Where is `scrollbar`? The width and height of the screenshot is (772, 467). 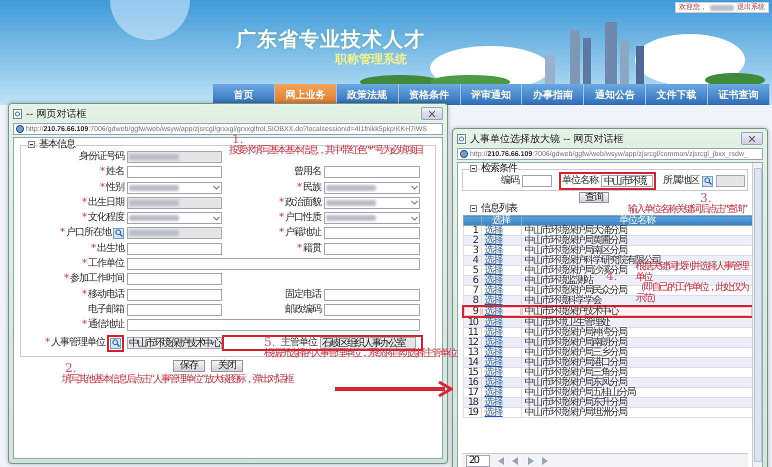 scrollbar is located at coordinates (757, 315).